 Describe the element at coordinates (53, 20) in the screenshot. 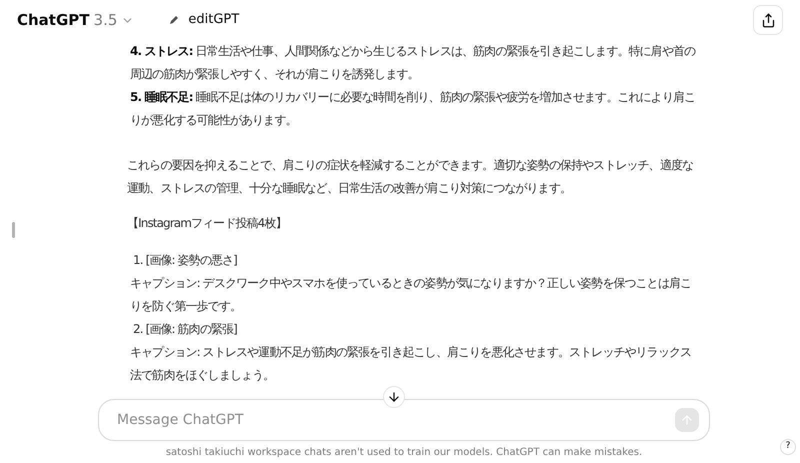

I see `model-name: ChatGPT` at that location.